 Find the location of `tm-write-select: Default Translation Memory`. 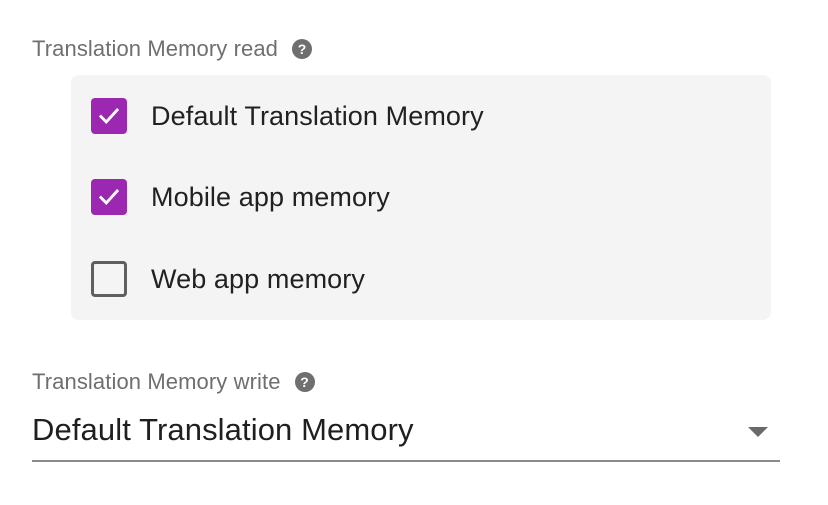

tm-write-select: Default Translation Memory is located at coordinates (406, 431).